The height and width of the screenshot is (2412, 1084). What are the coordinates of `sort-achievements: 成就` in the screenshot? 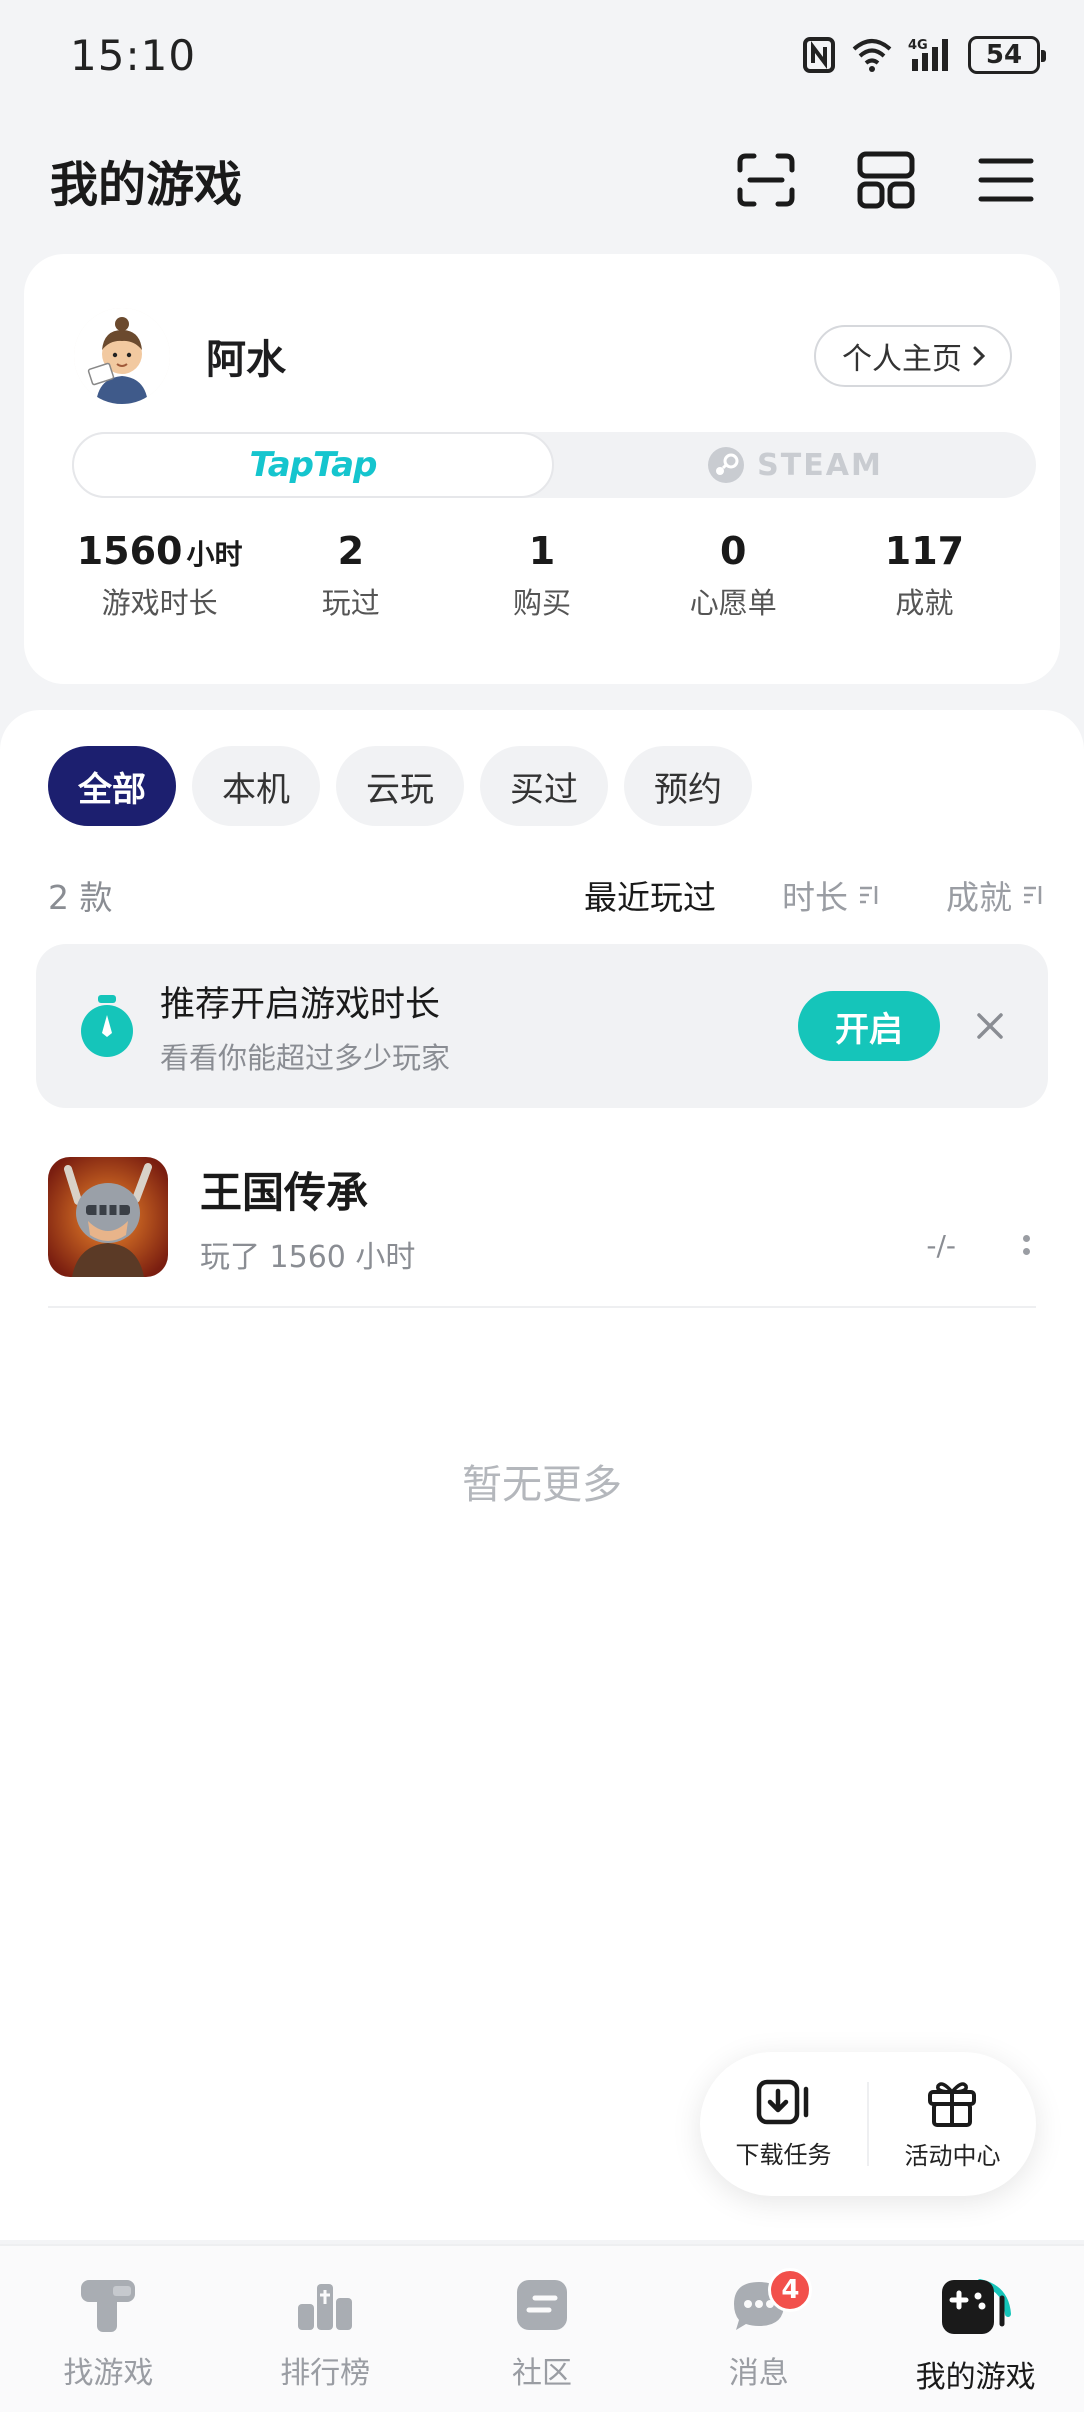 It's located at (995, 895).